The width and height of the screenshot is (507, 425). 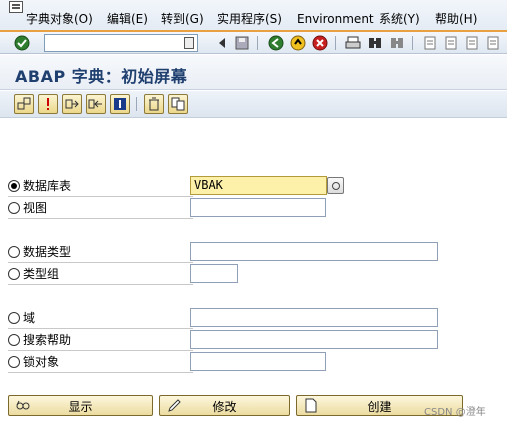 What do you see at coordinates (47, 252) in the screenshot?
I see `data-type-label: 数据类型` at bounding box center [47, 252].